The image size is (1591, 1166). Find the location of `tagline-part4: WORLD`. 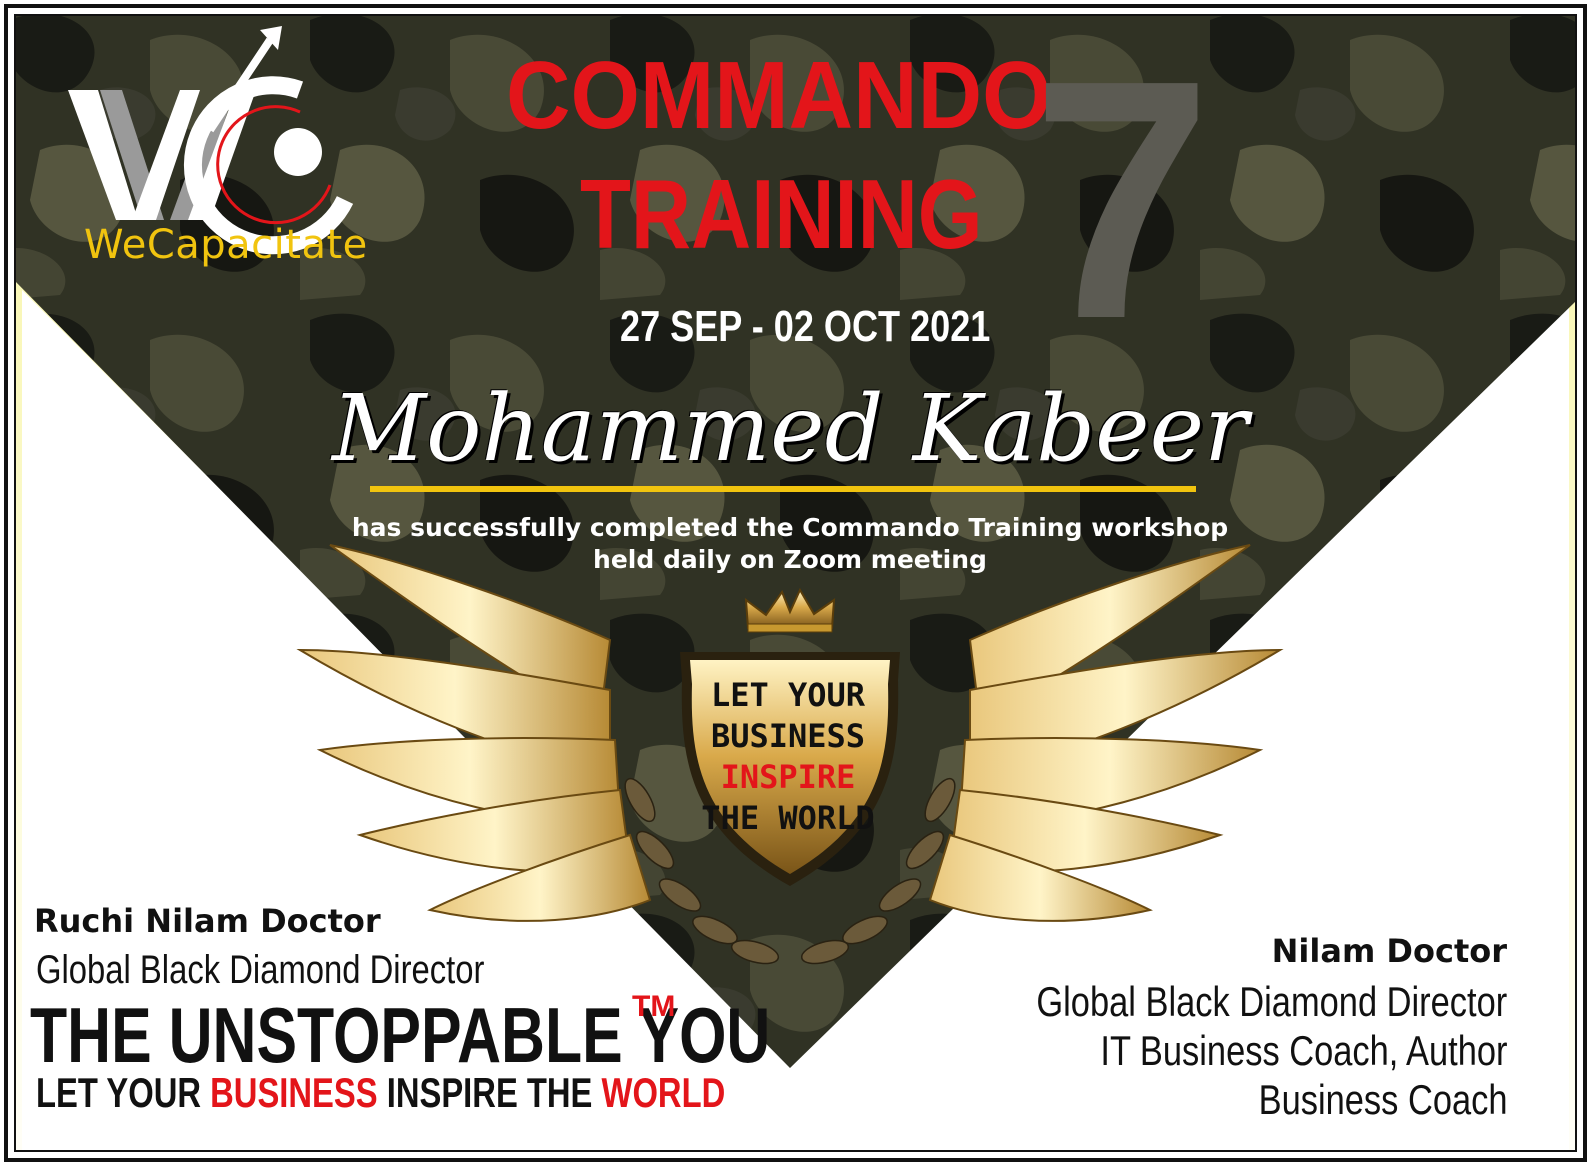

tagline-part4: WORLD is located at coordinates (663, 1092).